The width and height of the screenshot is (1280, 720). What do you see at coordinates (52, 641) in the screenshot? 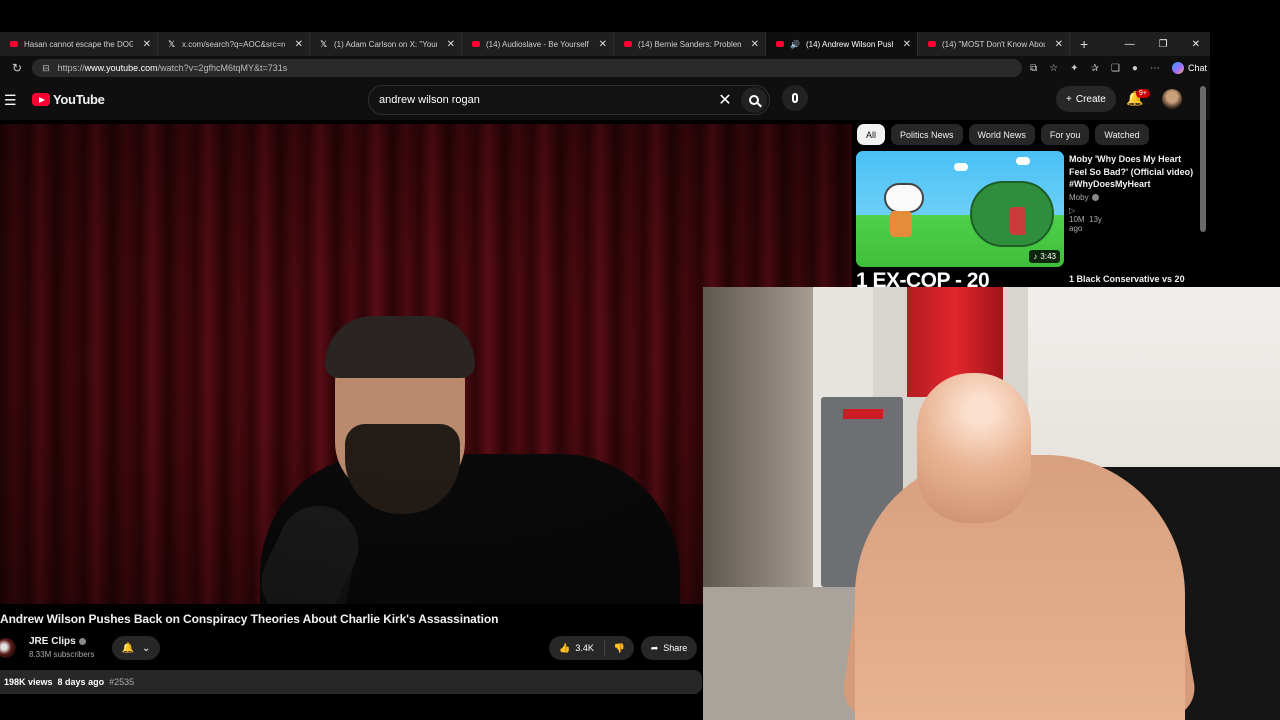
I see `channel-name-text: JRE Clips` at bounding box center [52, 641].